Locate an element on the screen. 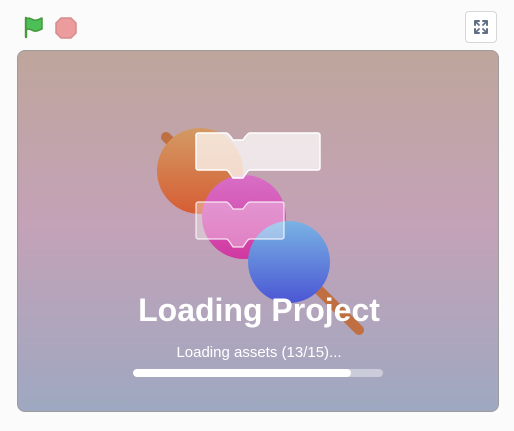  fullscreen-icon is located at coordinates (481, 27).